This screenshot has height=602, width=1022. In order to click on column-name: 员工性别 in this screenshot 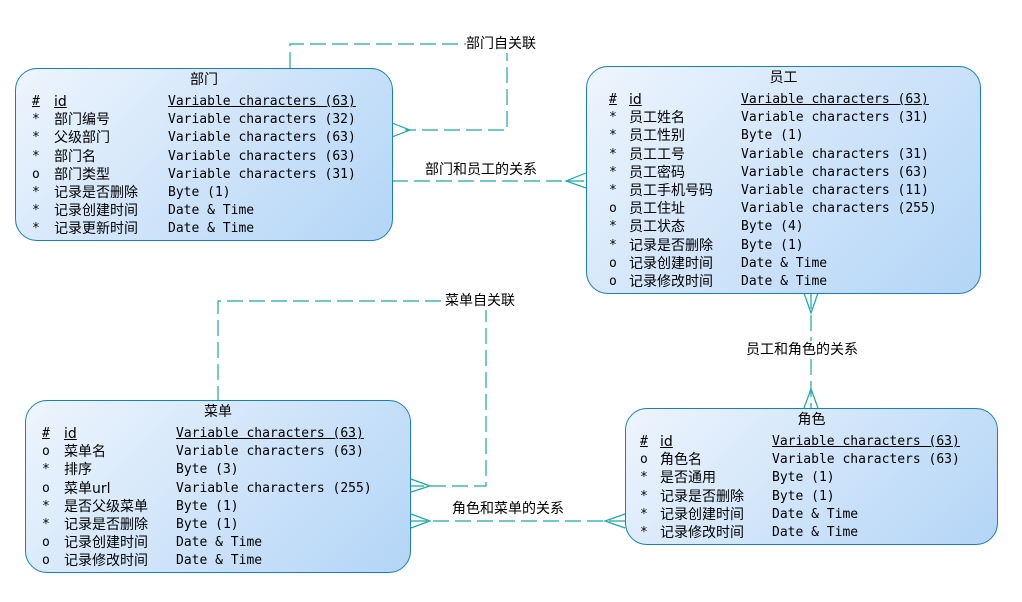, I will do `click(657, 136)`.